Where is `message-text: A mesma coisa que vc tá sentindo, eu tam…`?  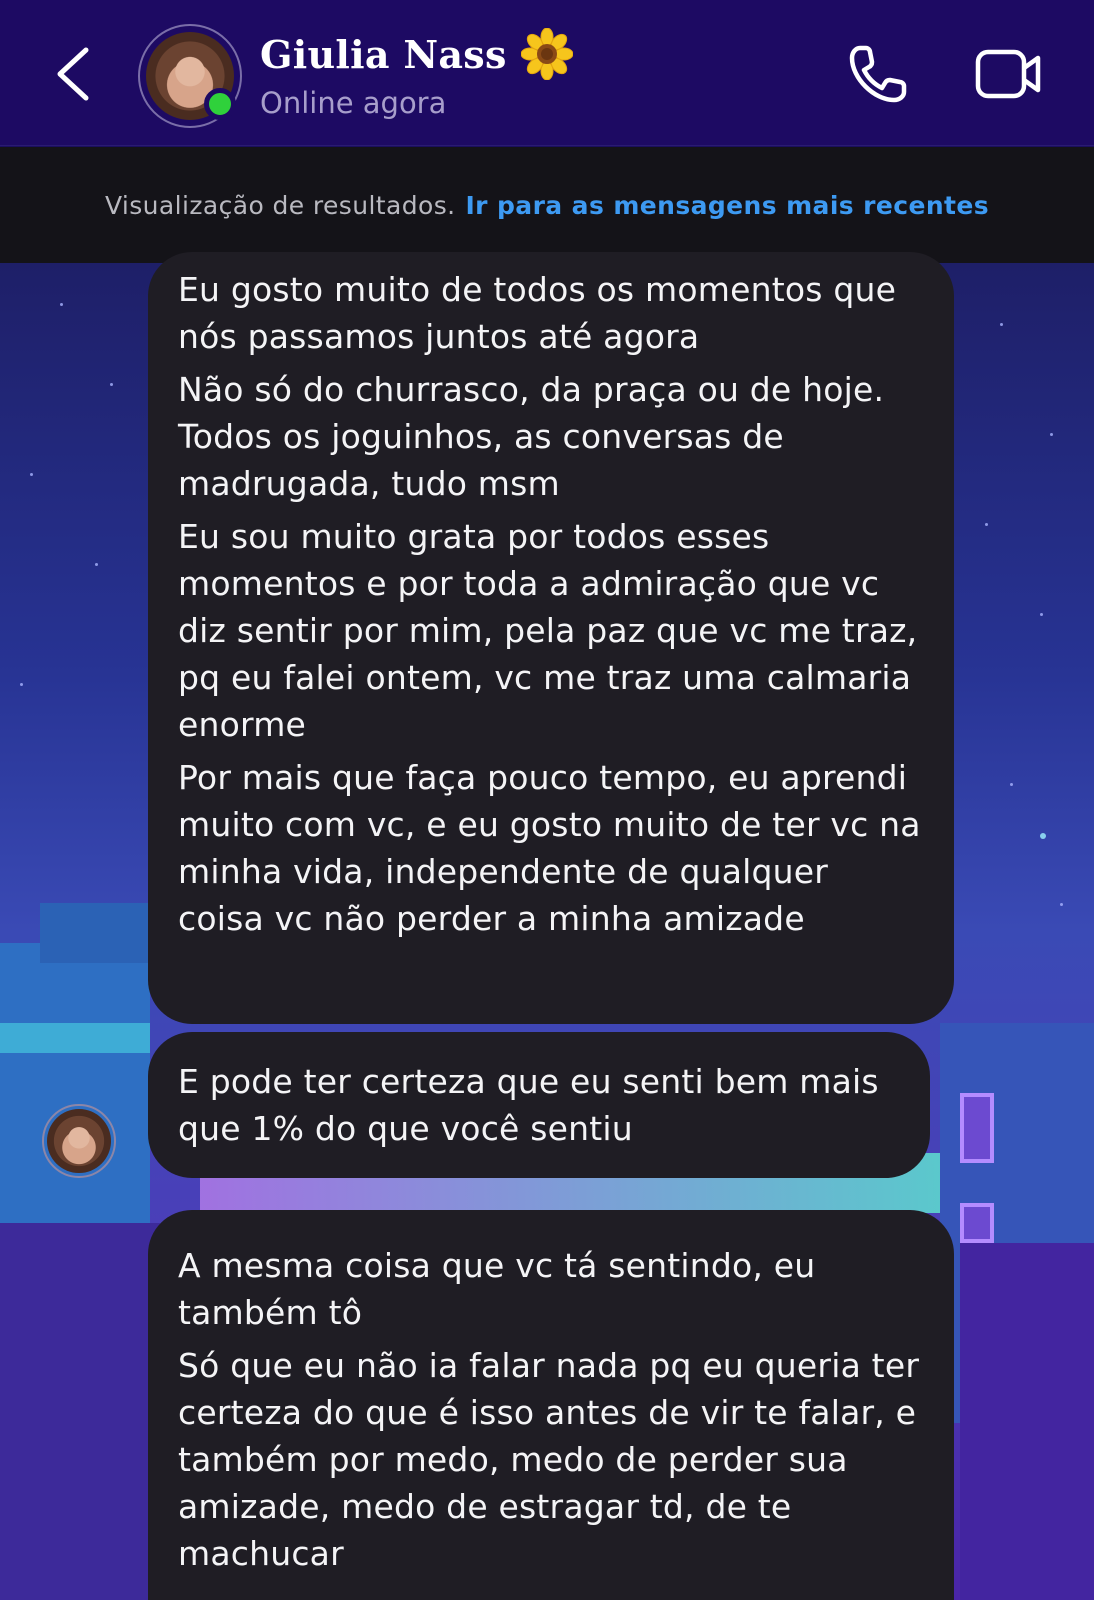 message-text: A mesma coisa que vc tá sentindo, eu tam… is located at coordinates (497, 1289).